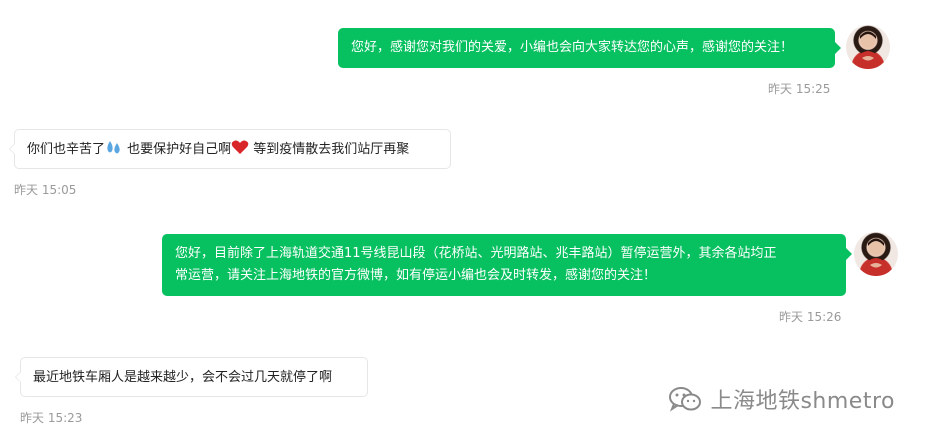 The height and width of the screenshot is (438, 925). I want to click on message-timestamp: 昨天 15:05, so click(45, 190).